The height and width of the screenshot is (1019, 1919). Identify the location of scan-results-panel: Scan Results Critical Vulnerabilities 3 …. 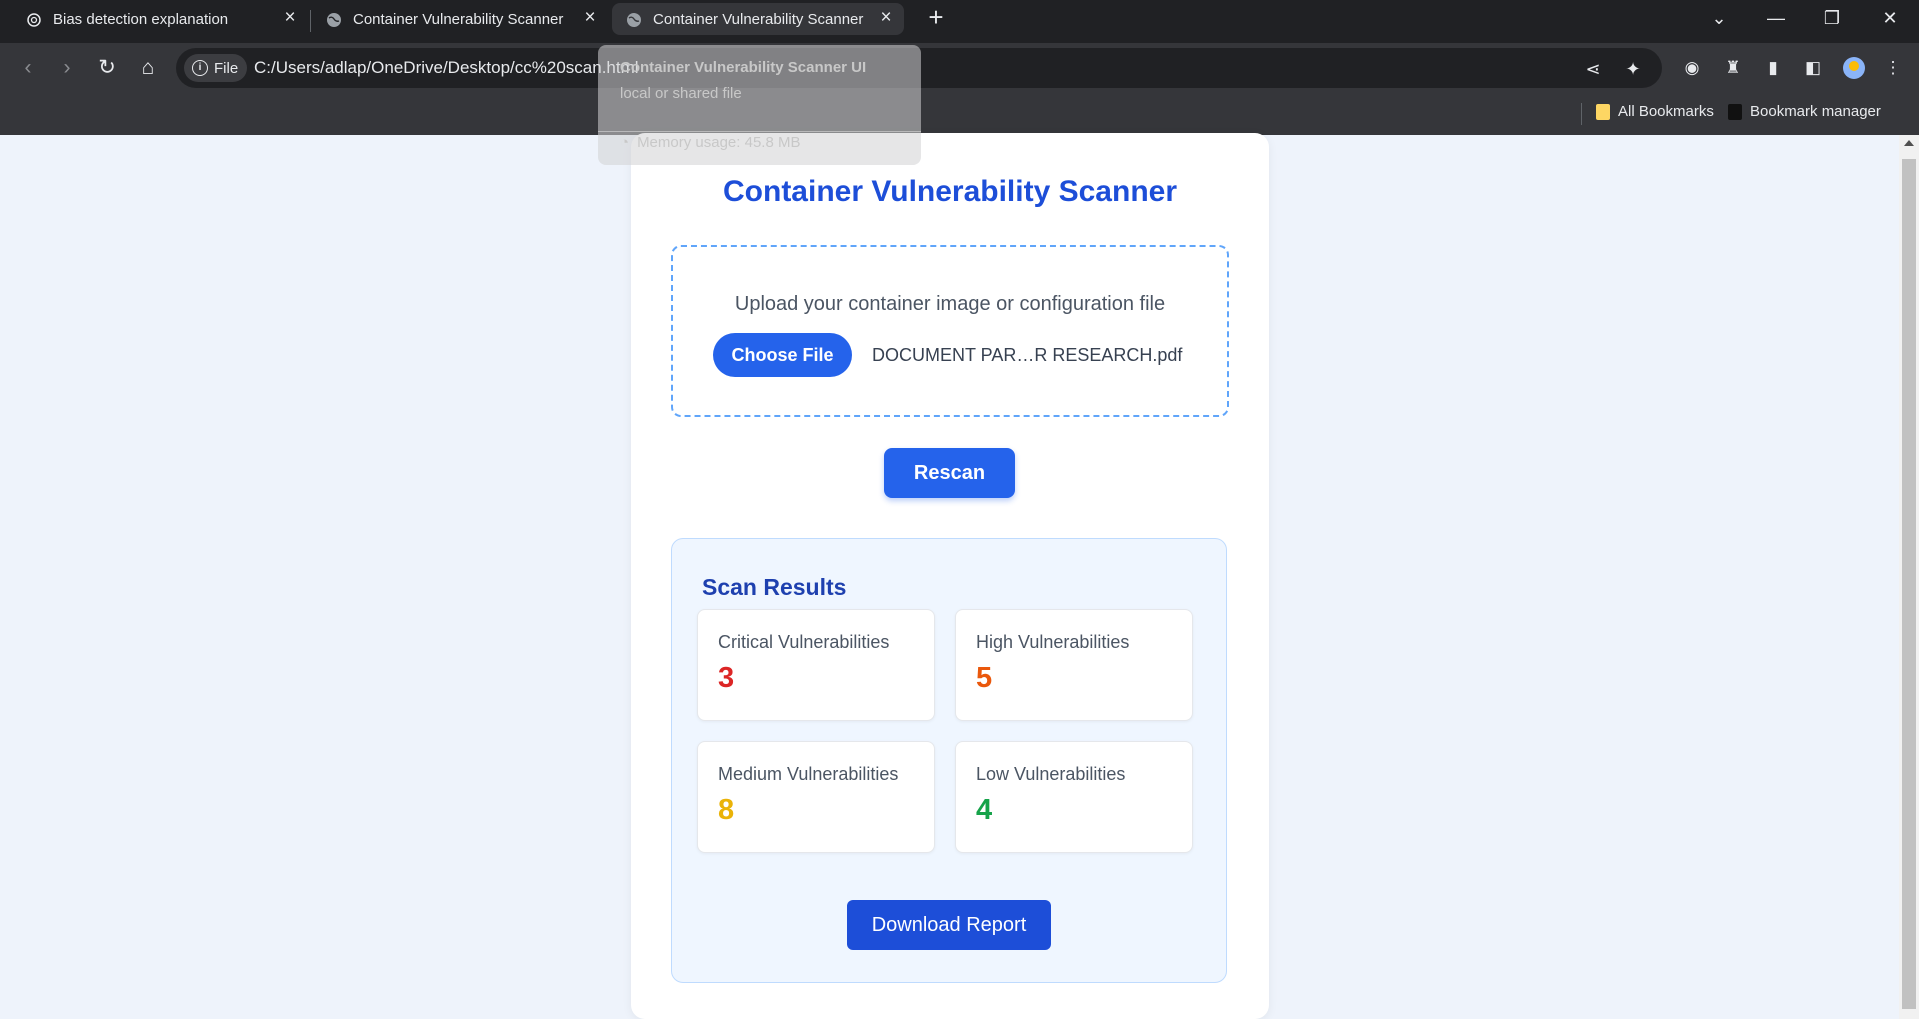
(949, 760).